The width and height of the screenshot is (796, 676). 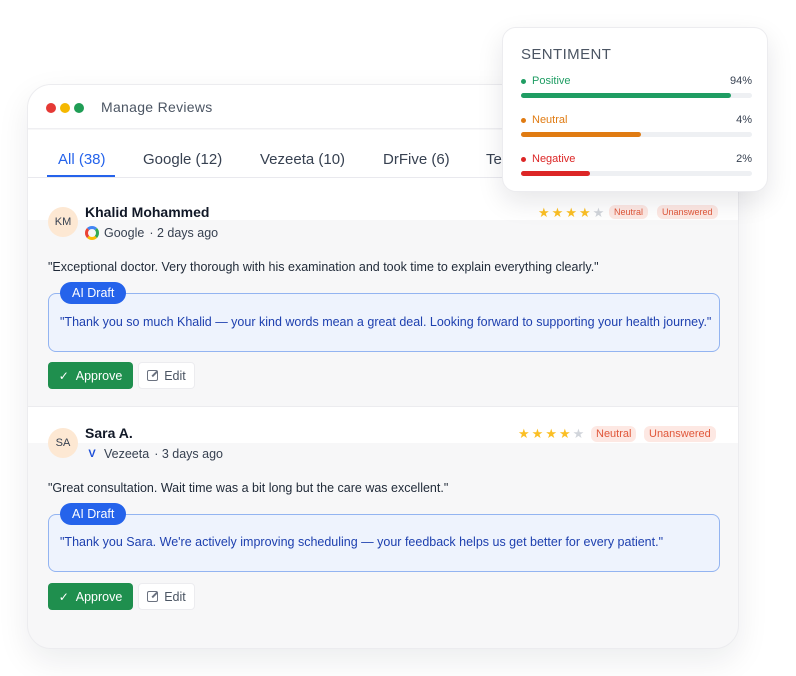 I want to click on positive-dot-icon, so click(x=523, y=81).